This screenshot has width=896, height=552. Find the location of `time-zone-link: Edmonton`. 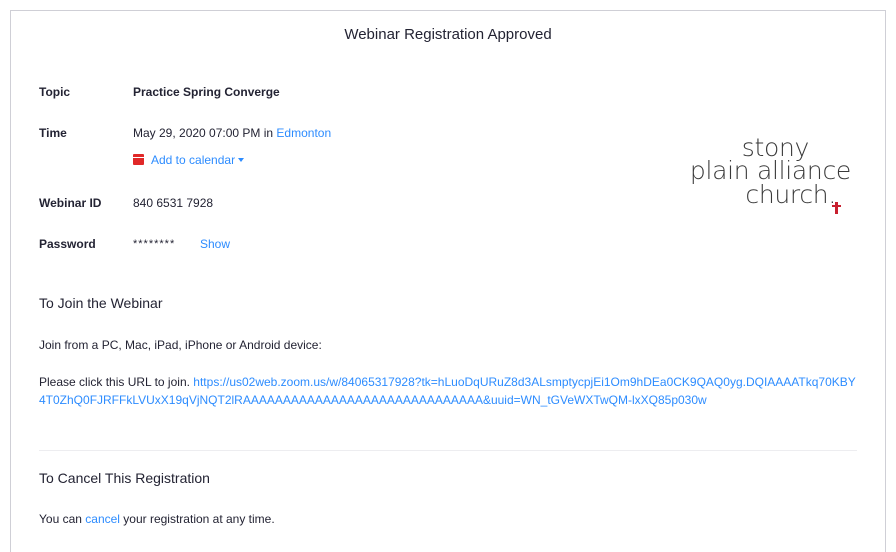

time-zone-link: Edmonton is located at coordinates (303, 133).